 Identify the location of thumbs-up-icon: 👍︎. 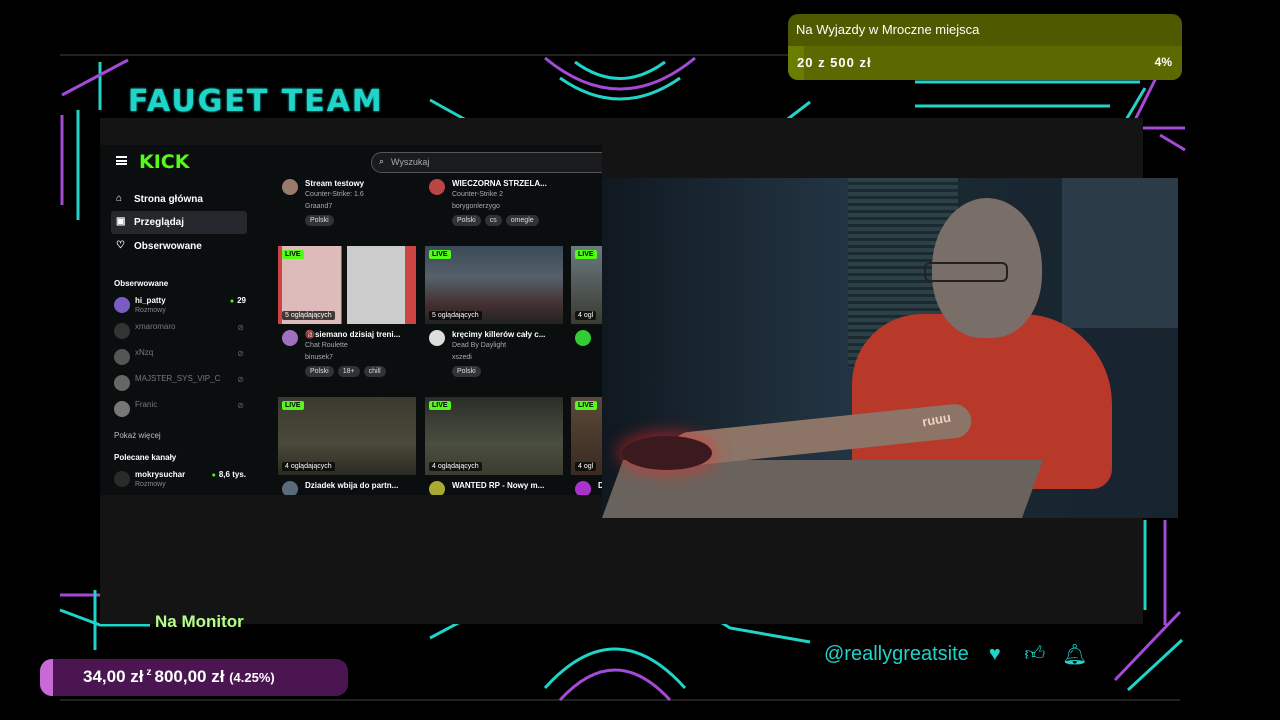
(1035, 654).